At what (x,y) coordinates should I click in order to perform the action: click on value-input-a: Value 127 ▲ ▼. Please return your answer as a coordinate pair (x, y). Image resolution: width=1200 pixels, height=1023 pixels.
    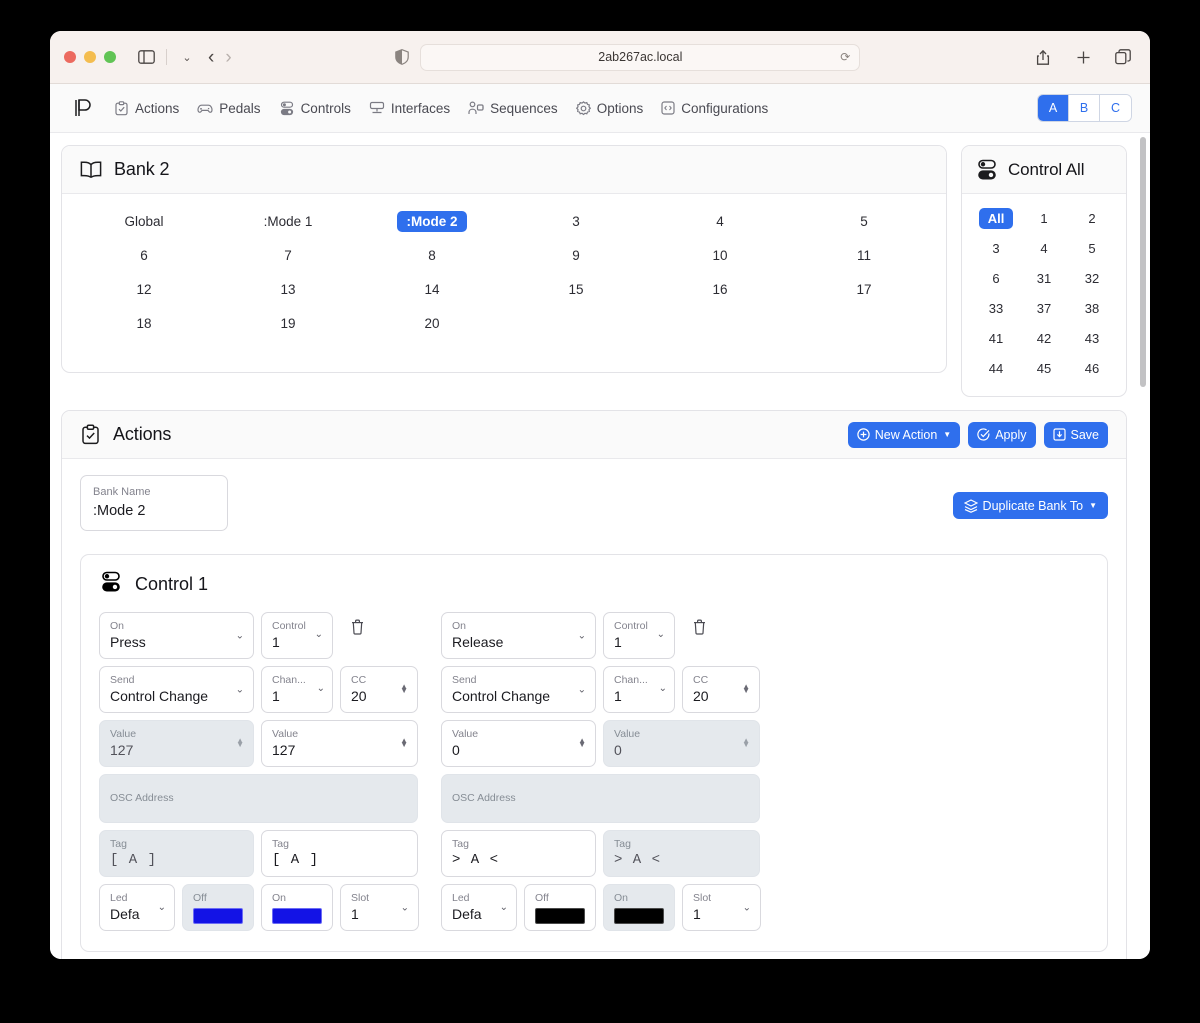
    Looking at the image, I should click on (176, 743).